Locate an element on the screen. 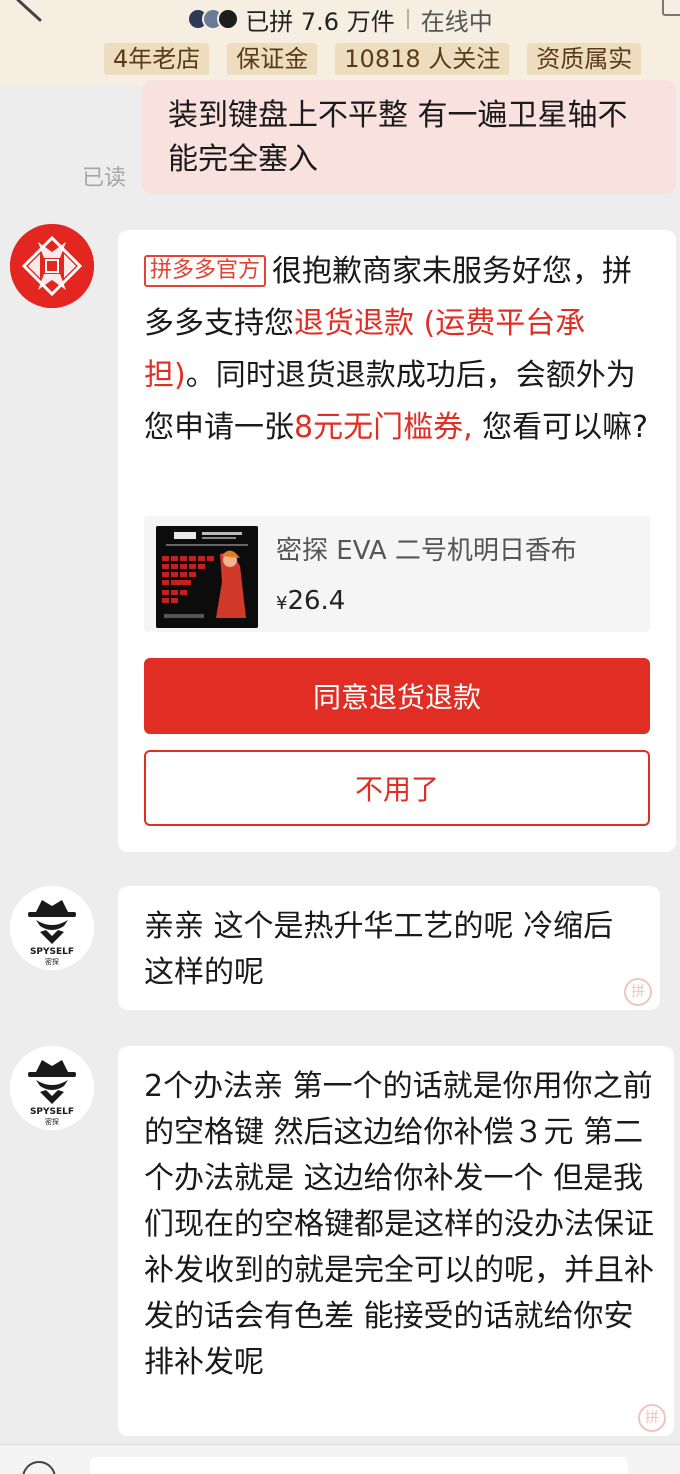 This screenshot has width=680, height=1474. more-icon is located at coordinates (671, 8).